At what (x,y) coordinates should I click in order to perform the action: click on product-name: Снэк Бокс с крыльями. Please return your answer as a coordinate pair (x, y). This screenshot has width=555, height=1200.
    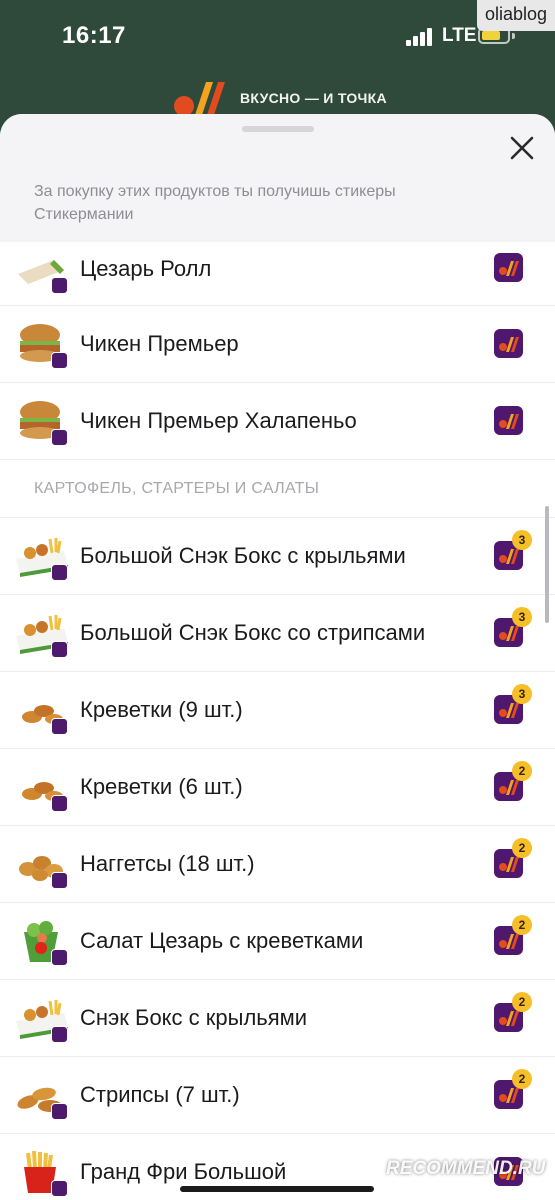
    Looking at the image, I should click on (194, 1017).